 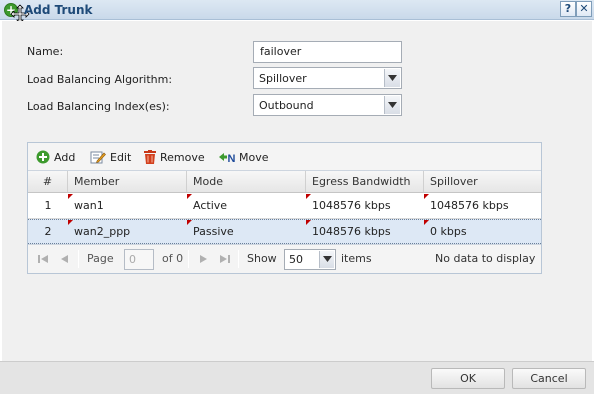 I want to click on ok-button: OK, so click(x=468, y=378).